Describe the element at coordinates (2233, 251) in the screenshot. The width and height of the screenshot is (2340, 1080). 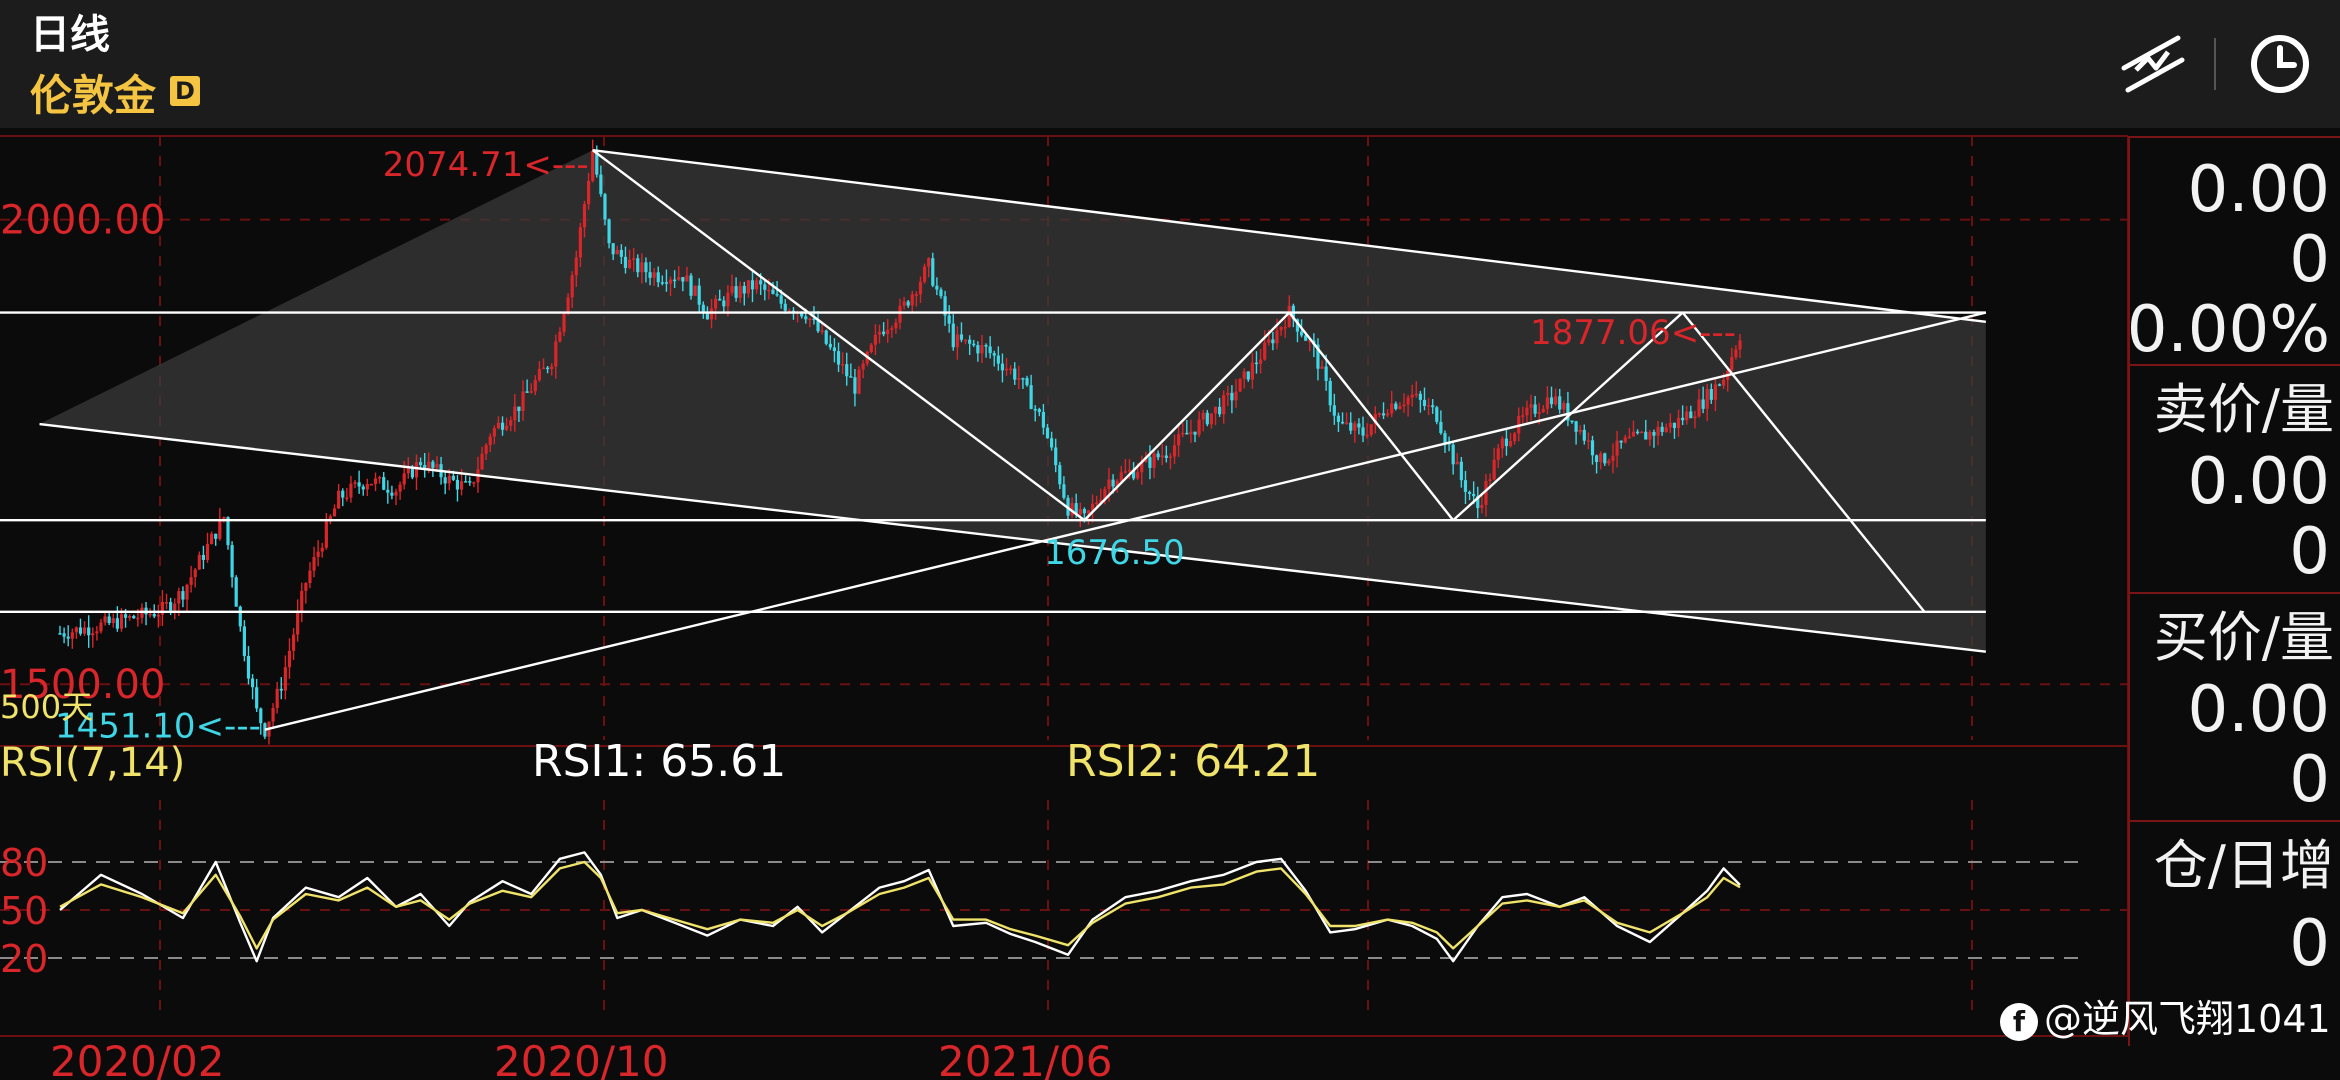
I see `quote-summary: 0.00 0 0.00%` at that location.